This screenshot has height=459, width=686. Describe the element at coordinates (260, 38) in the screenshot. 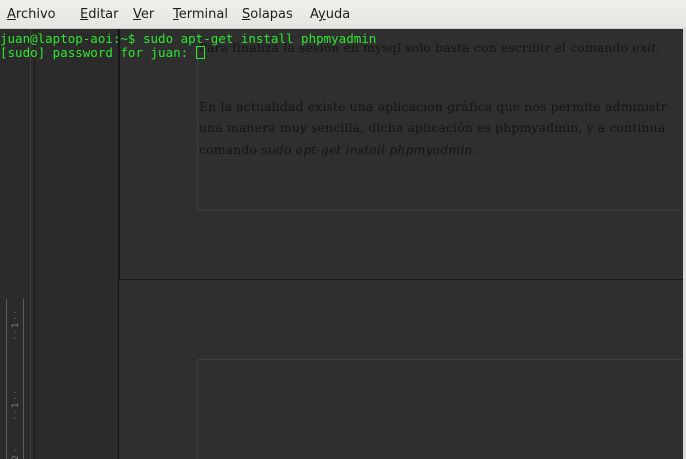

I see `terminal-command: sudo apt-get install phpmyadmin` at that location.